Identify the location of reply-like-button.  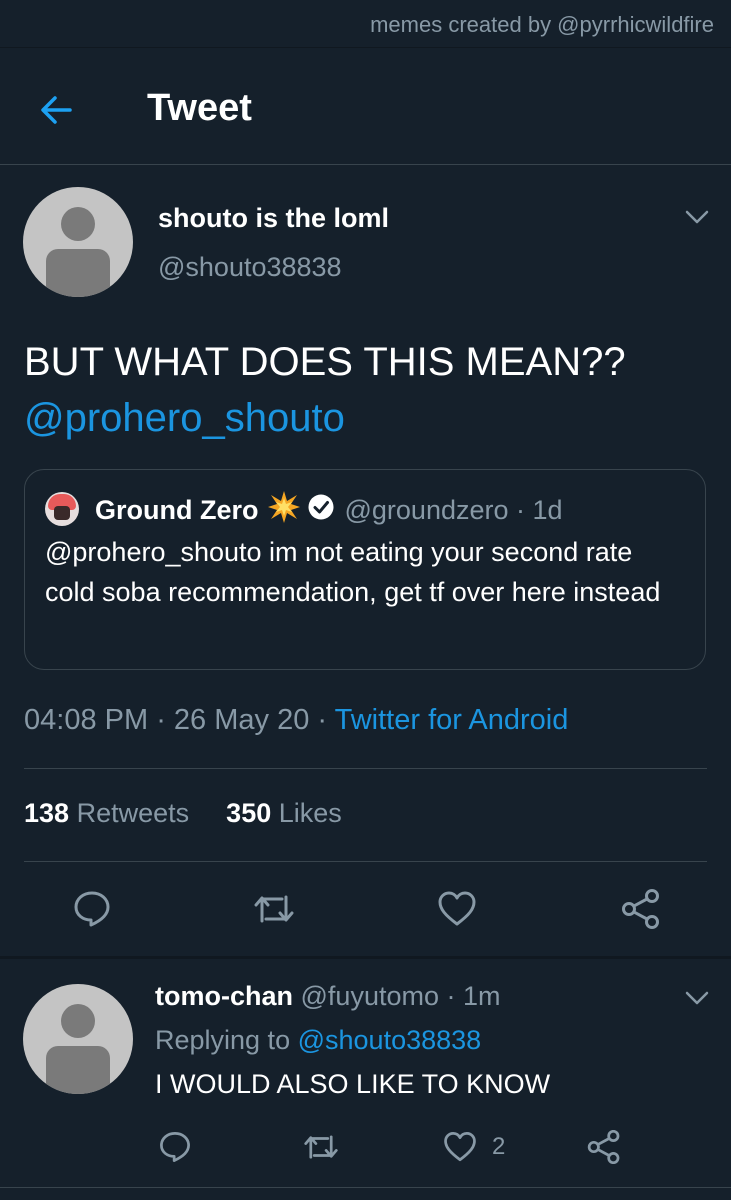
(460, 1149).